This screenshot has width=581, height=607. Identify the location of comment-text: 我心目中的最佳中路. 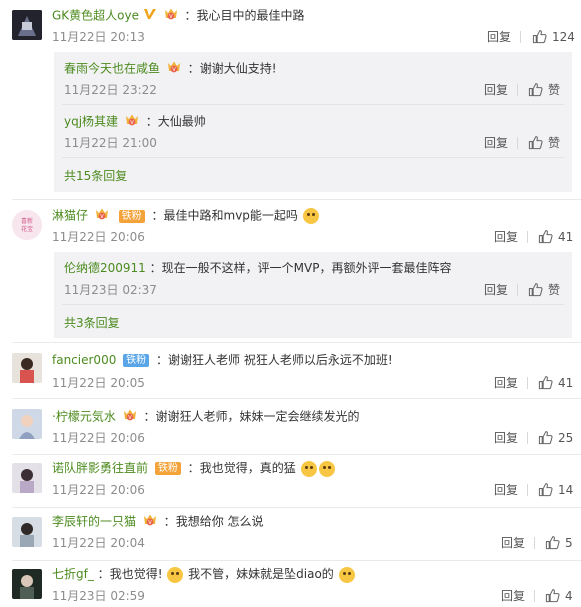
(250, 15).